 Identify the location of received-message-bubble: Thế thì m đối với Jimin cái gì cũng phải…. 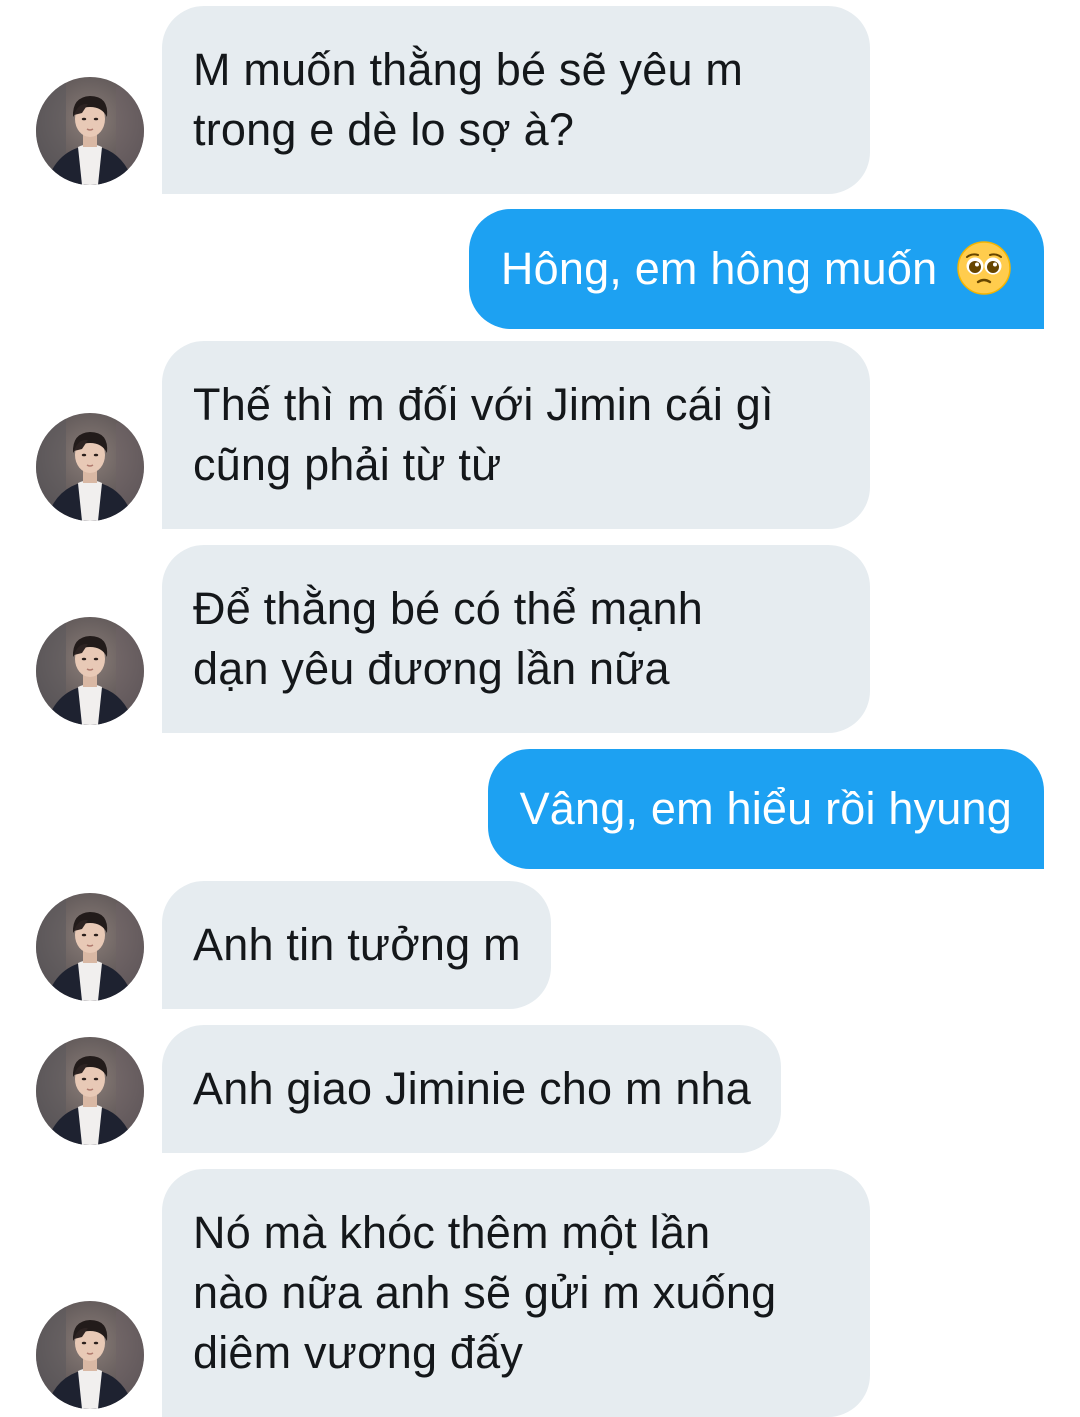
(516, 435).